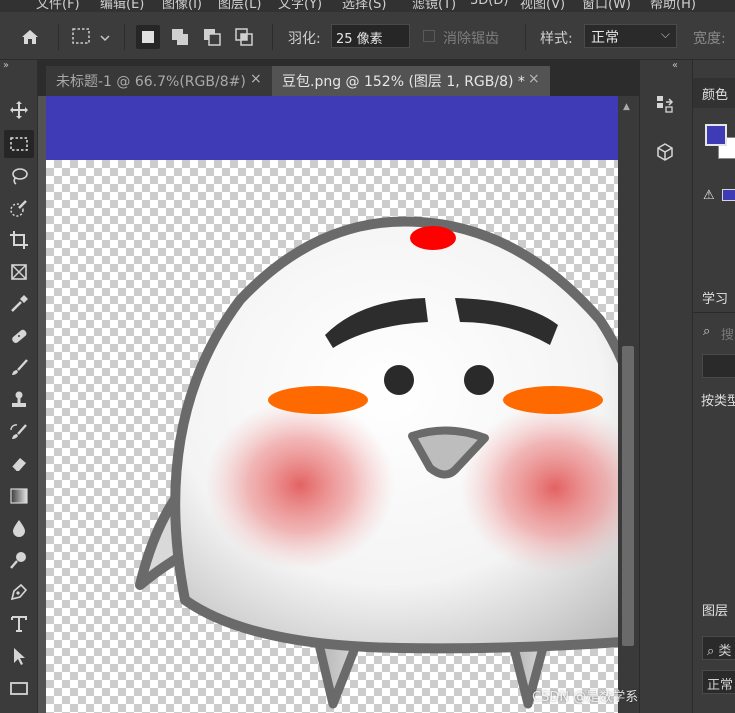 This screenshot has width=735, height=713. What do you see at coordinates (6, 65) in the screenshot?
I see `collapse-toolbar-icon: ››` at bounding box center [6, 65].